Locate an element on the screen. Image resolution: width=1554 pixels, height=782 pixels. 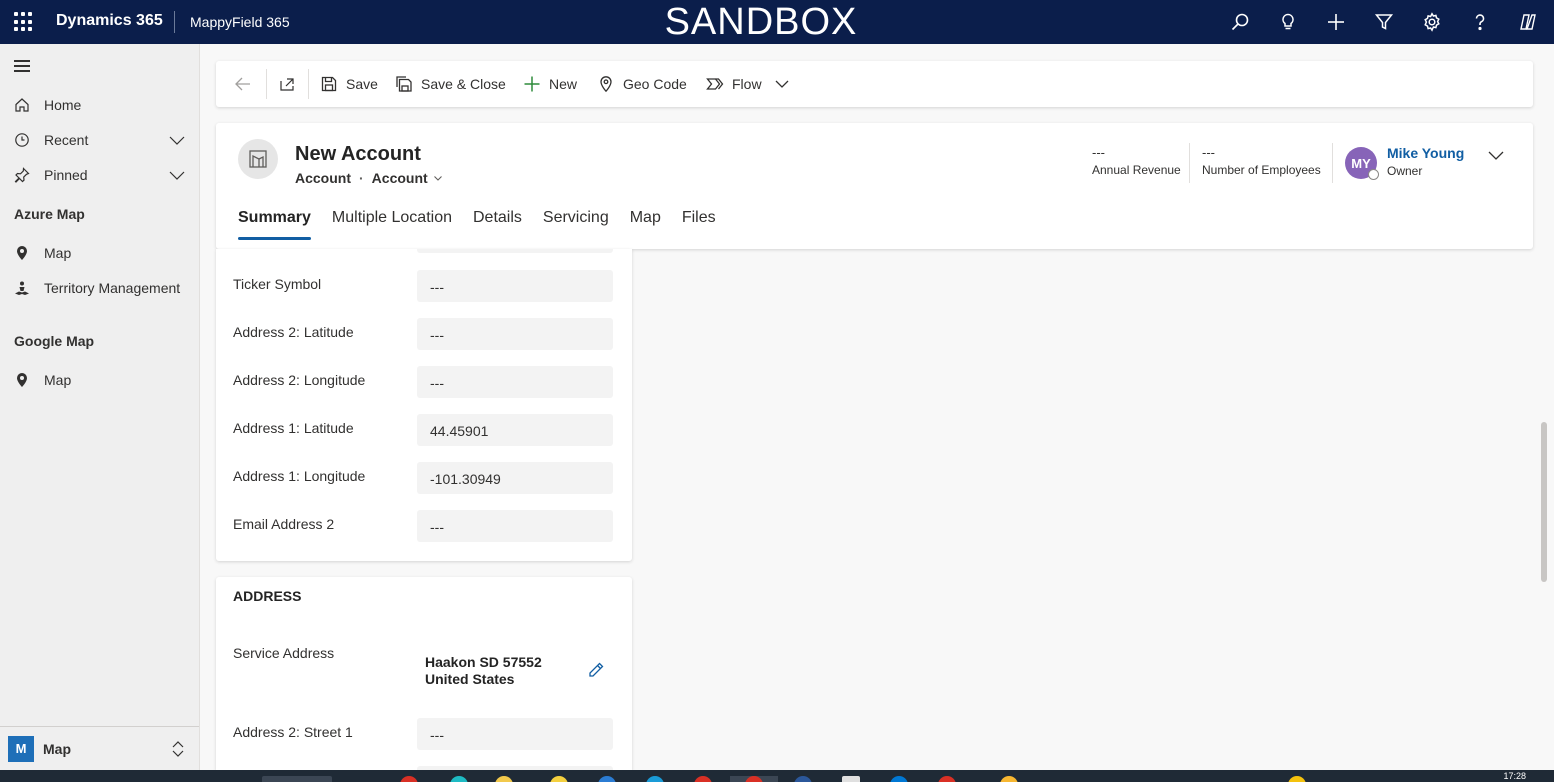
territory-icon is located at coordinates (22, 288).